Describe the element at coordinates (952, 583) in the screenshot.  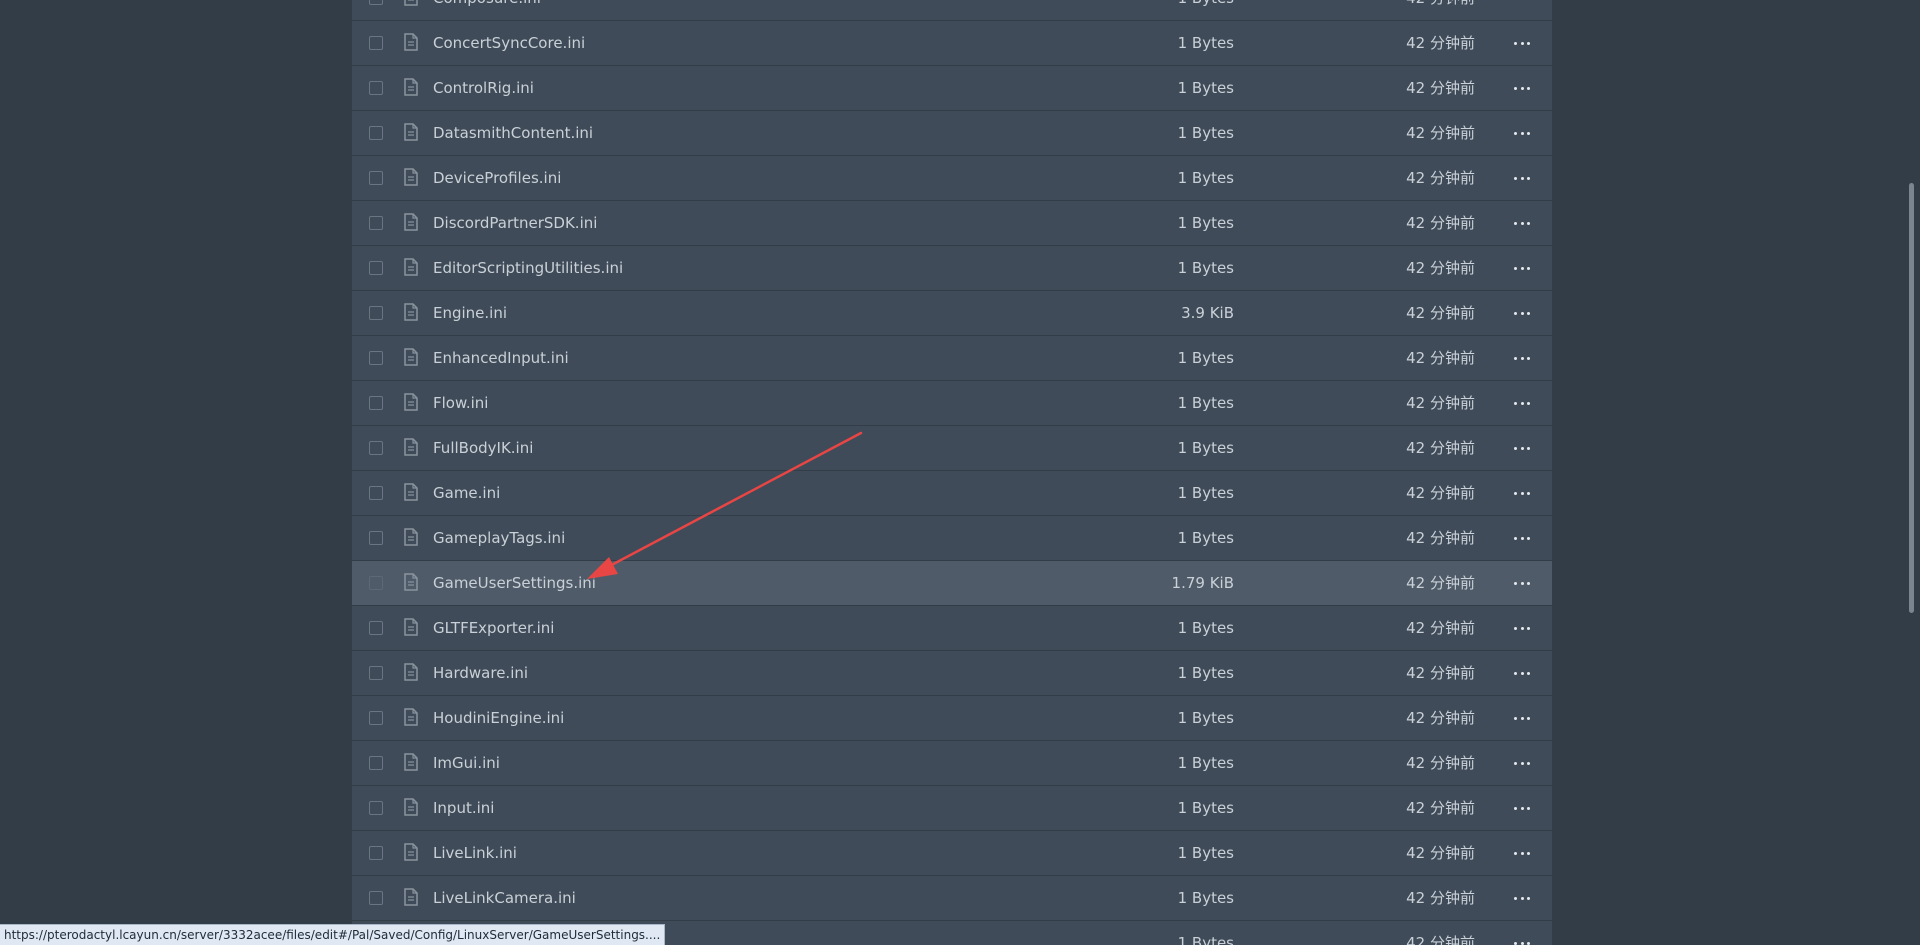
I see `file-row: GameUserSettings.ini 1.79 KiB 42 分钟前` at that location.